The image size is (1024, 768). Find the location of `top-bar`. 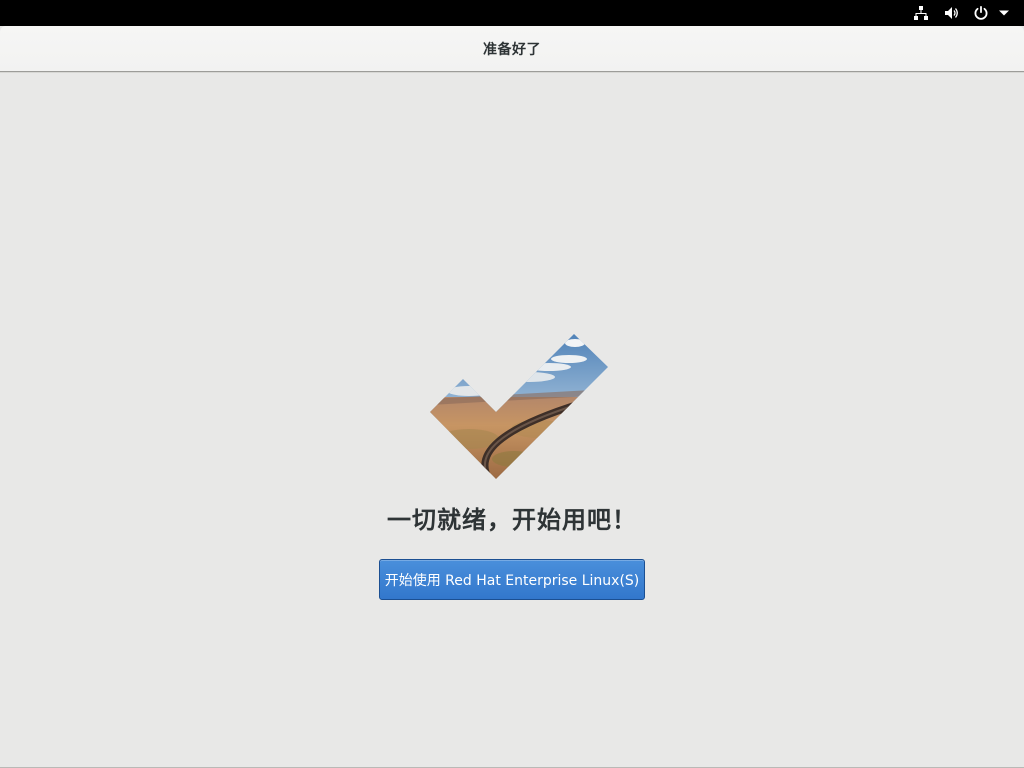

top-bar is located at coordinates (512, 13).